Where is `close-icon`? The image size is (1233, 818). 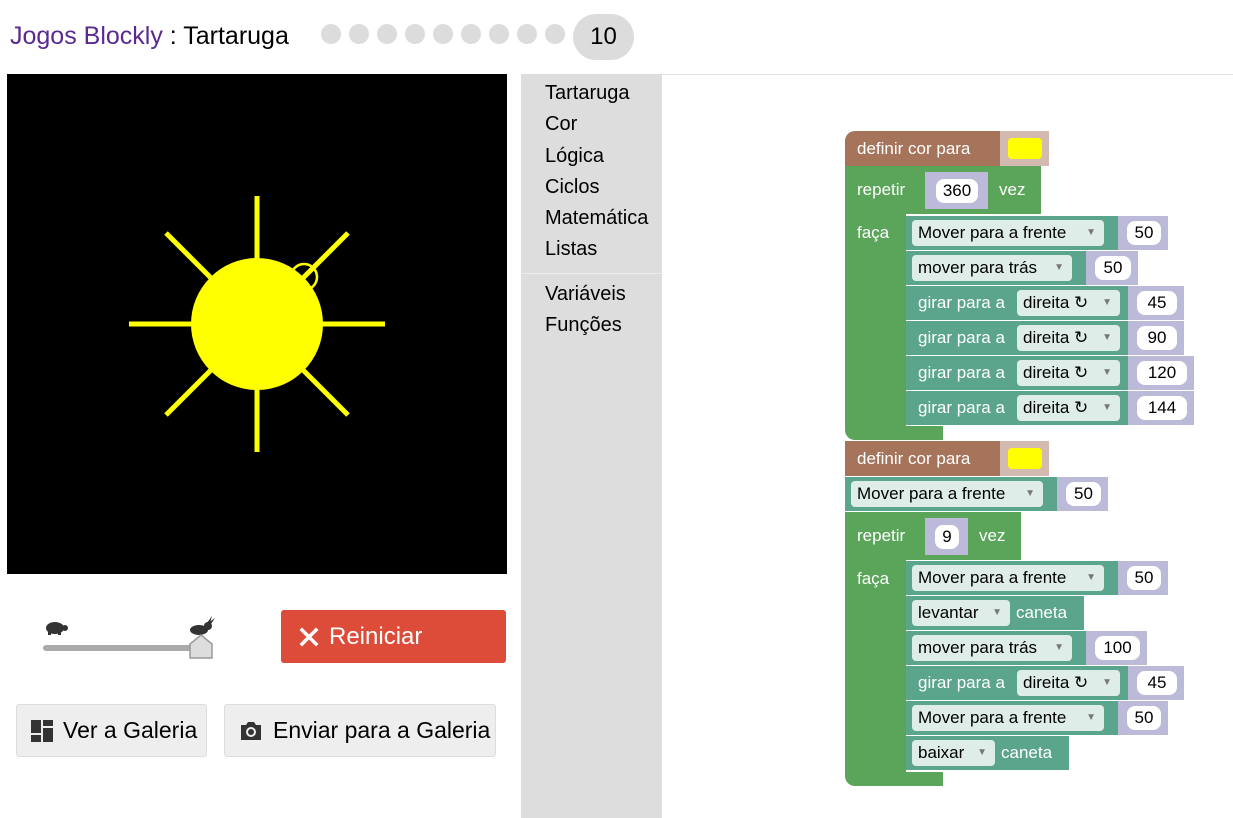 close-icon is located at coordinates (309, 636).